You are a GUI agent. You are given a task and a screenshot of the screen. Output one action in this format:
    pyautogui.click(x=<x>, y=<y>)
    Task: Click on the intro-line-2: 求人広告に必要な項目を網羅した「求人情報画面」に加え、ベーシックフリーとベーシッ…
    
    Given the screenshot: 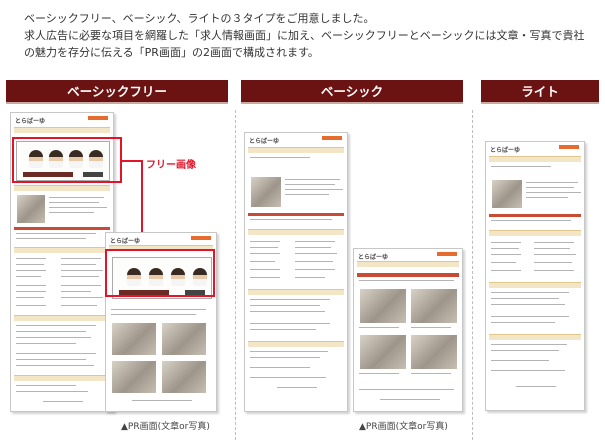 What is the action you would take?
    pyautogui.click(x=304, y=35)
    